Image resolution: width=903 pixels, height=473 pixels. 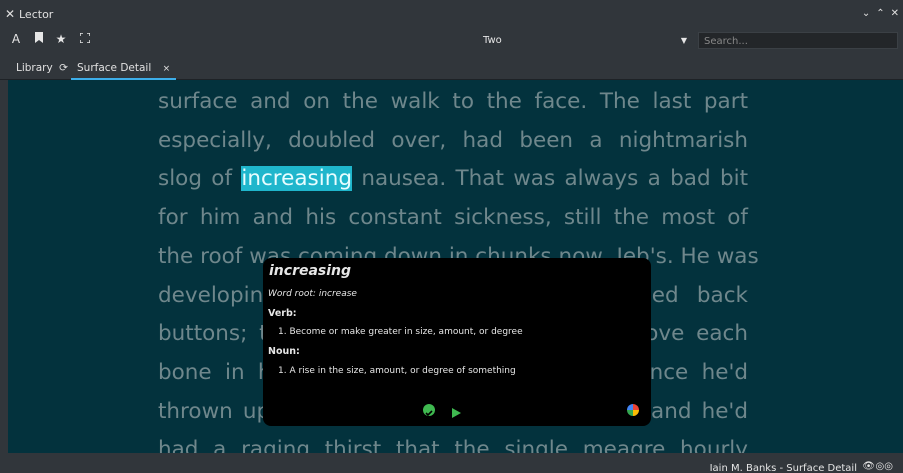 What do you see at coordinates (633, 410) in the screenshot?
I see `google-search-icon` at bounding box center [633, 410].